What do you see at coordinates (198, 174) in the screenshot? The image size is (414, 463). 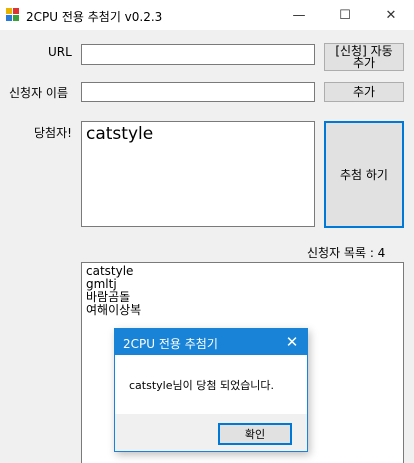 I see `winner-textbox: catstyle` at bounding box center [198, 174].